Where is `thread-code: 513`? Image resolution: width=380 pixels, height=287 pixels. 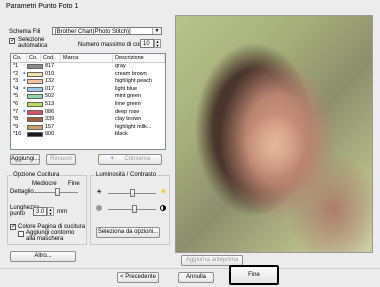
thread-code: 513 is located at coordinates (50, 104).